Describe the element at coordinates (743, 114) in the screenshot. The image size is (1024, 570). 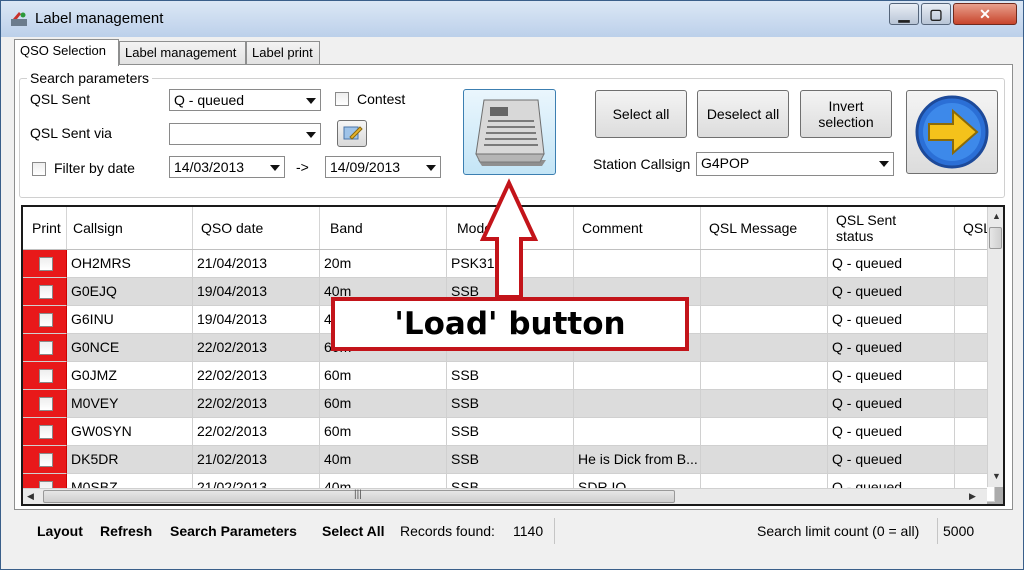
I see `deselect-all-button: Deselect all` at that location.